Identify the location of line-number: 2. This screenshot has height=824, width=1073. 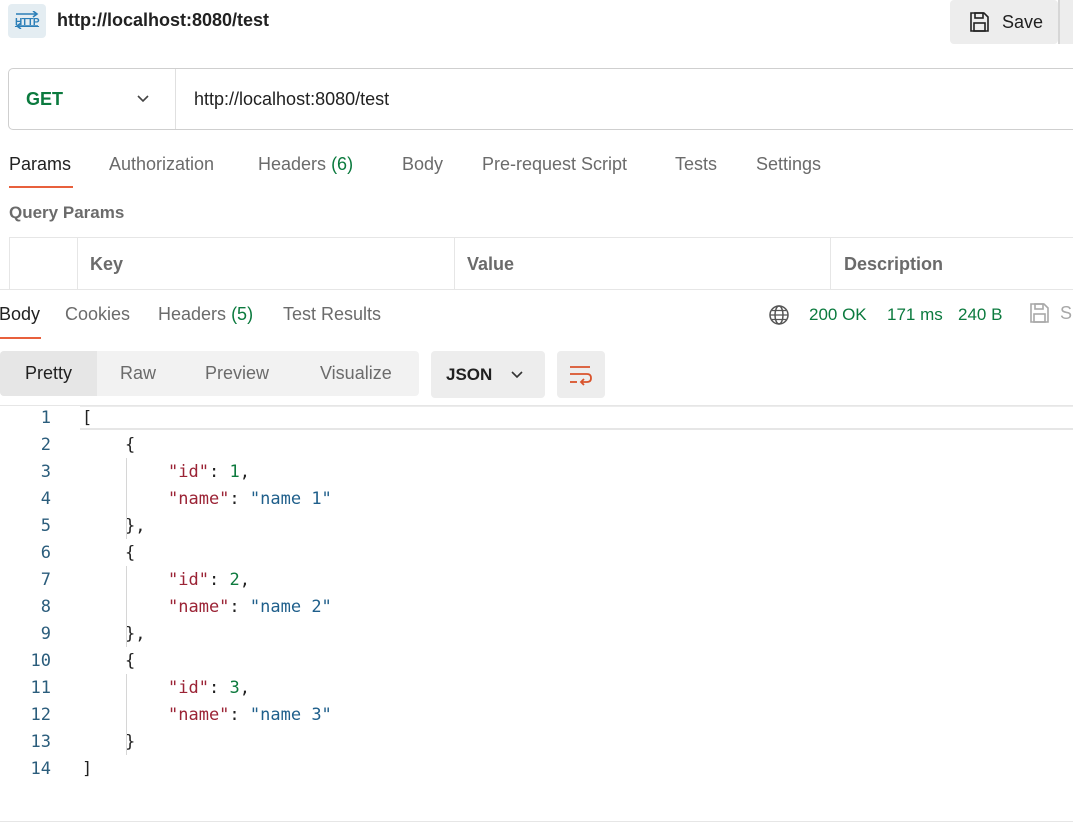
(45, 445).